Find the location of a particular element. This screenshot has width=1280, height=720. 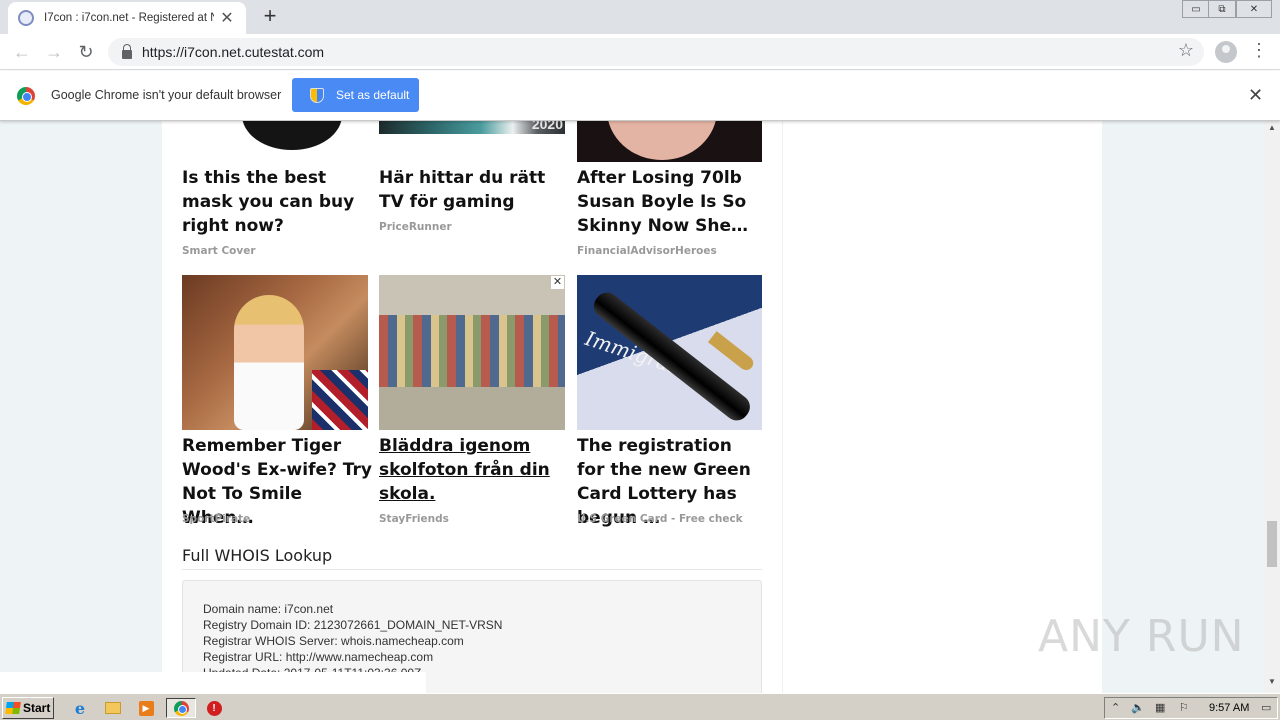

globe-icon is located at coordinates (26, 18).